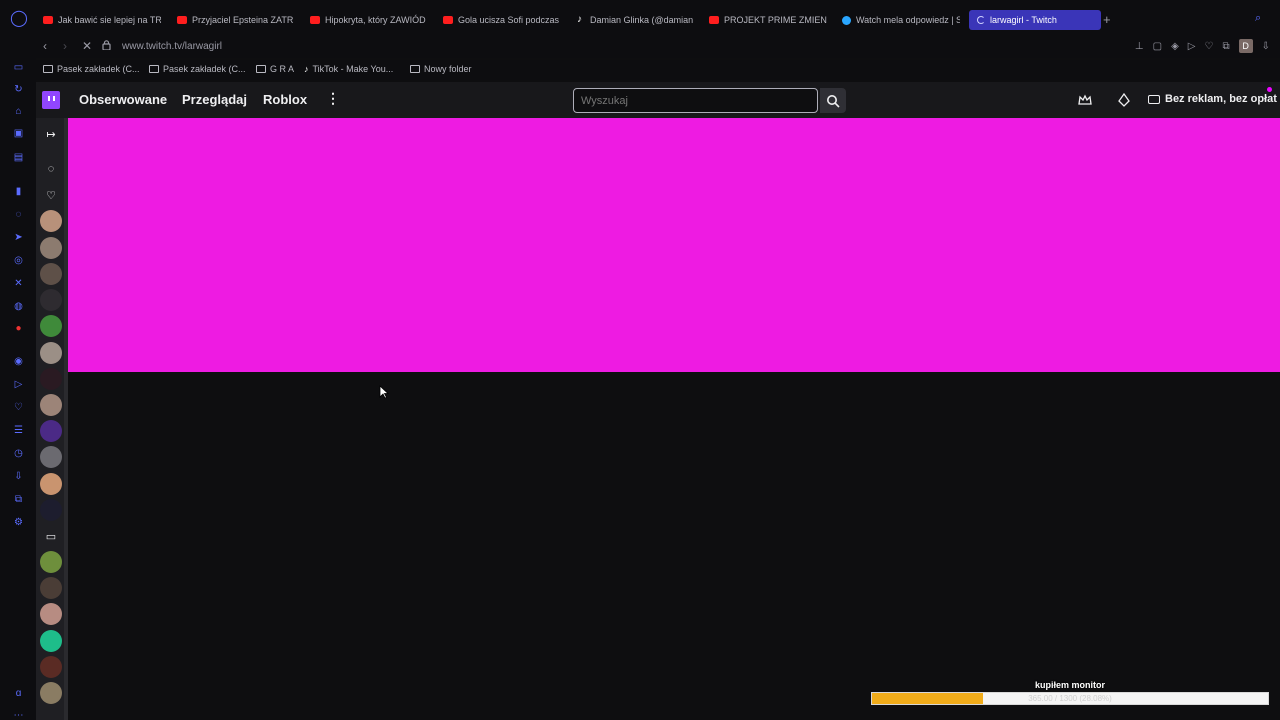 The width and height of the screenshot is (1280, 720). Describe the element at coordinates (18, 523) in the screenshot. I see `settings-icon: ⚙` at that location.